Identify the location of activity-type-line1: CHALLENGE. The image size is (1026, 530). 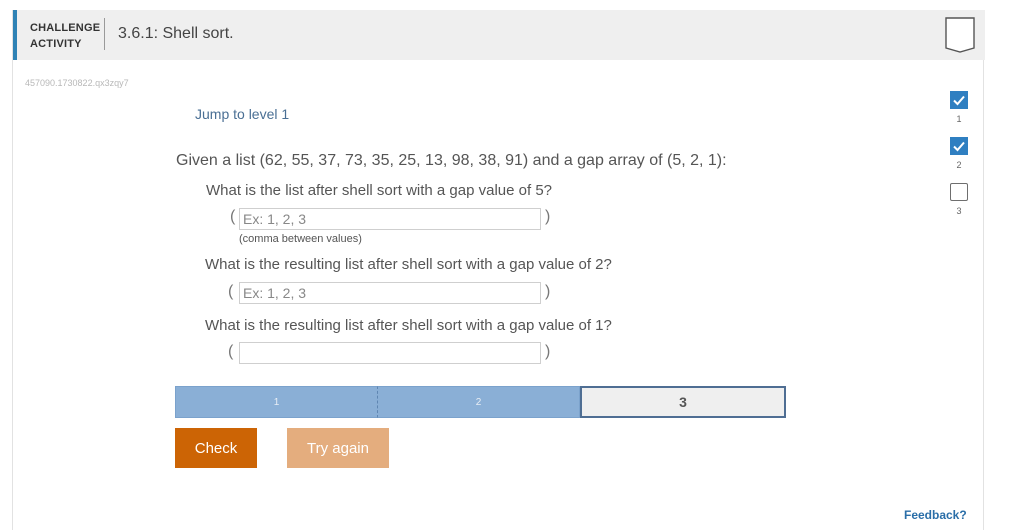
(65, 28).